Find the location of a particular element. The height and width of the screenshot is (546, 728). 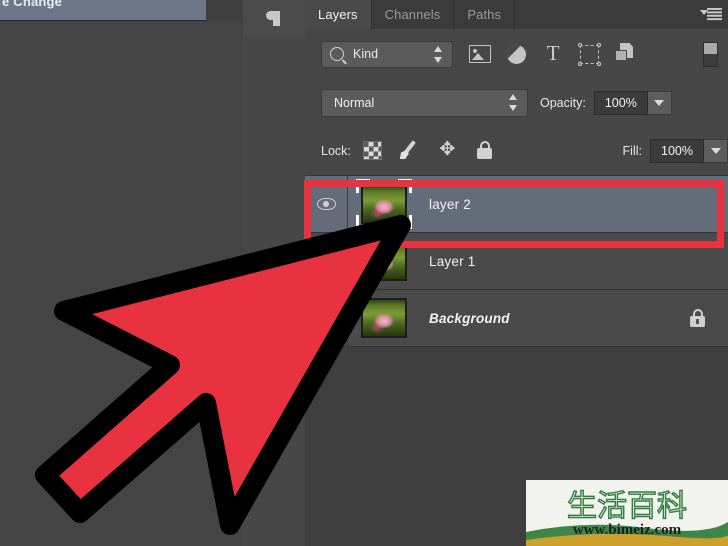

blend-mode-value: Normal is located at coordinates (354, 102).